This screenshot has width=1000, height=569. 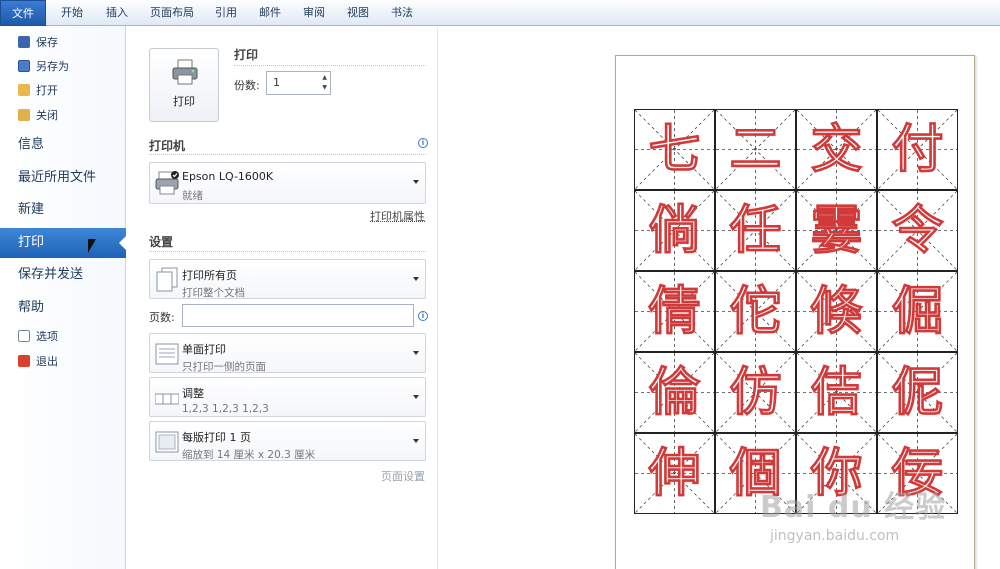 I want to click on nav-options: 选项, so click(x=38, y=337).